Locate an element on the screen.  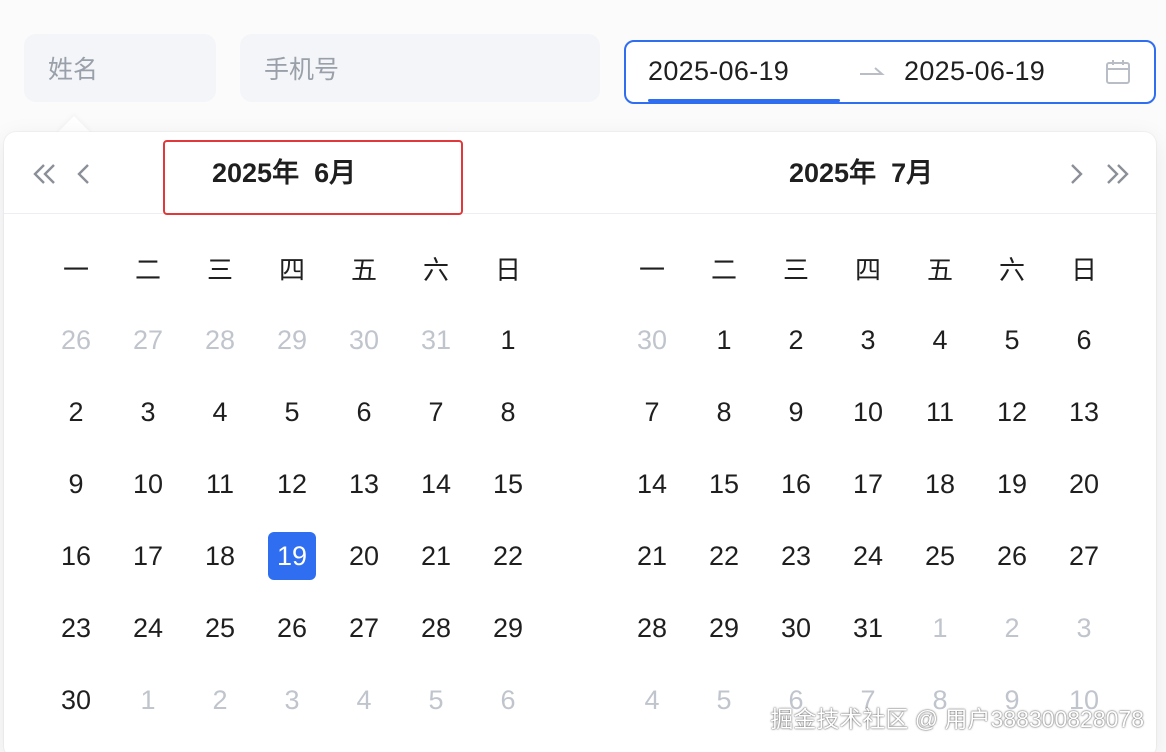
date-range-picker: 2025-06-19 2025-06-19 is located at coordinates (890, 72).